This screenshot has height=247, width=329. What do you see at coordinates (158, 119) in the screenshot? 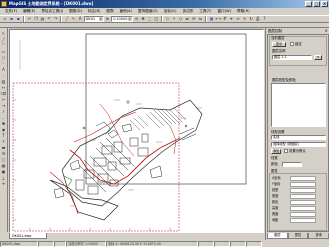
I see `field-hatching` at bounding box center [158, 119].